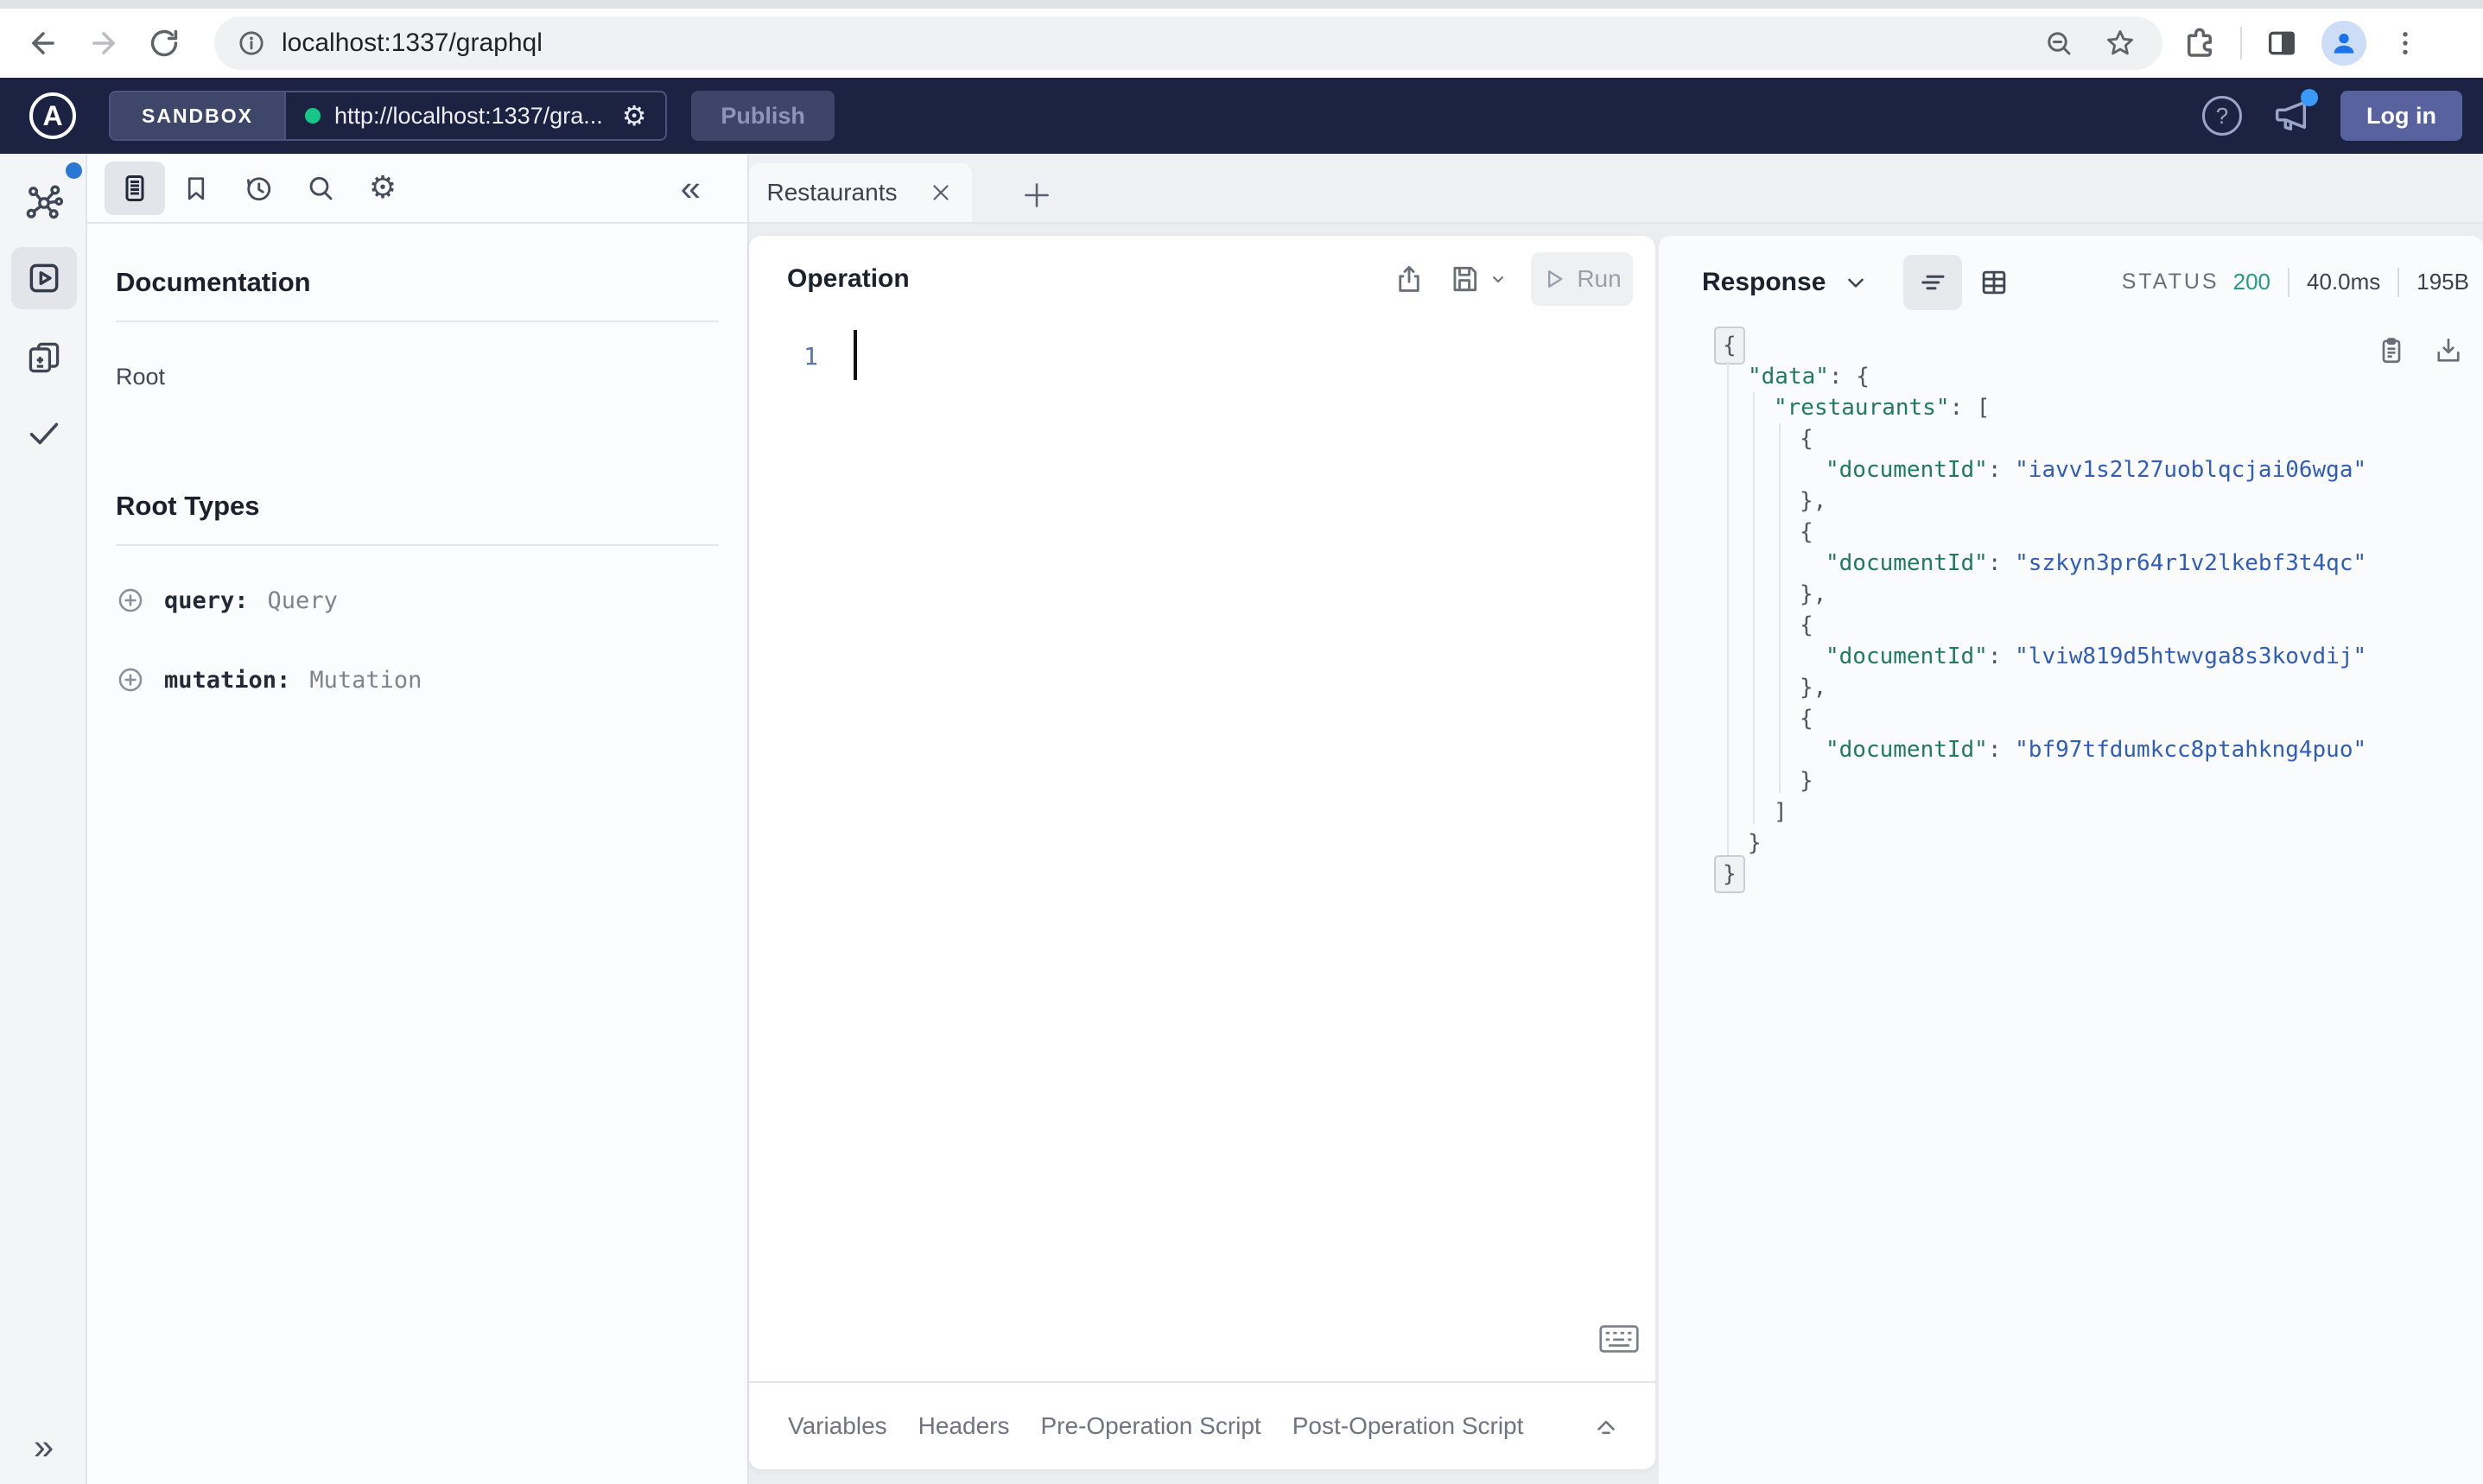  What do you see at coordinates (1606, 1426) in the screenshot?
I see `expand-footer-button` at bounding box center [1606, 1426].